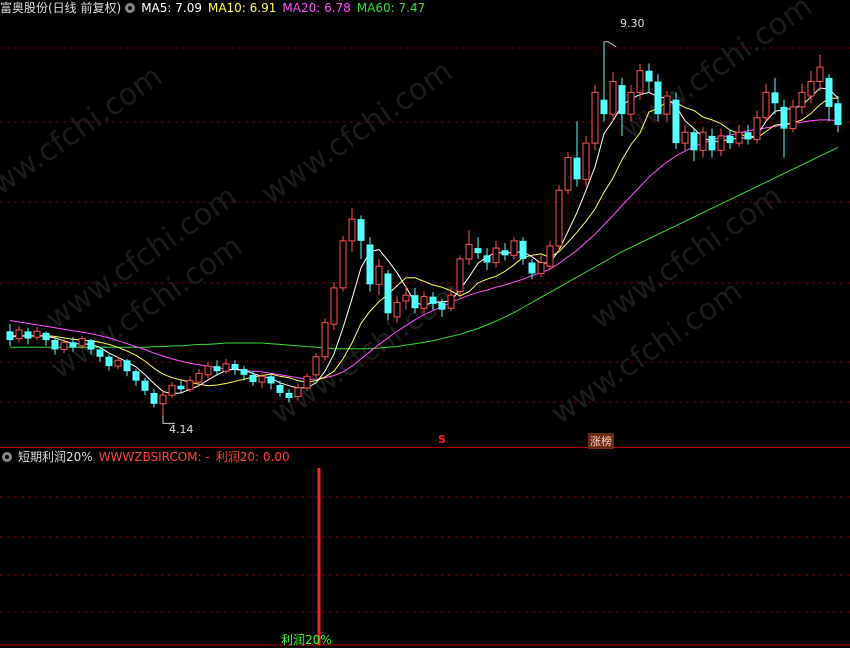 The width and height of the screenshot is (850, 648). Describe the element at coordinates (55, 457) in the screenshot. I see `indicator-title: 短期利润20%` at that location.